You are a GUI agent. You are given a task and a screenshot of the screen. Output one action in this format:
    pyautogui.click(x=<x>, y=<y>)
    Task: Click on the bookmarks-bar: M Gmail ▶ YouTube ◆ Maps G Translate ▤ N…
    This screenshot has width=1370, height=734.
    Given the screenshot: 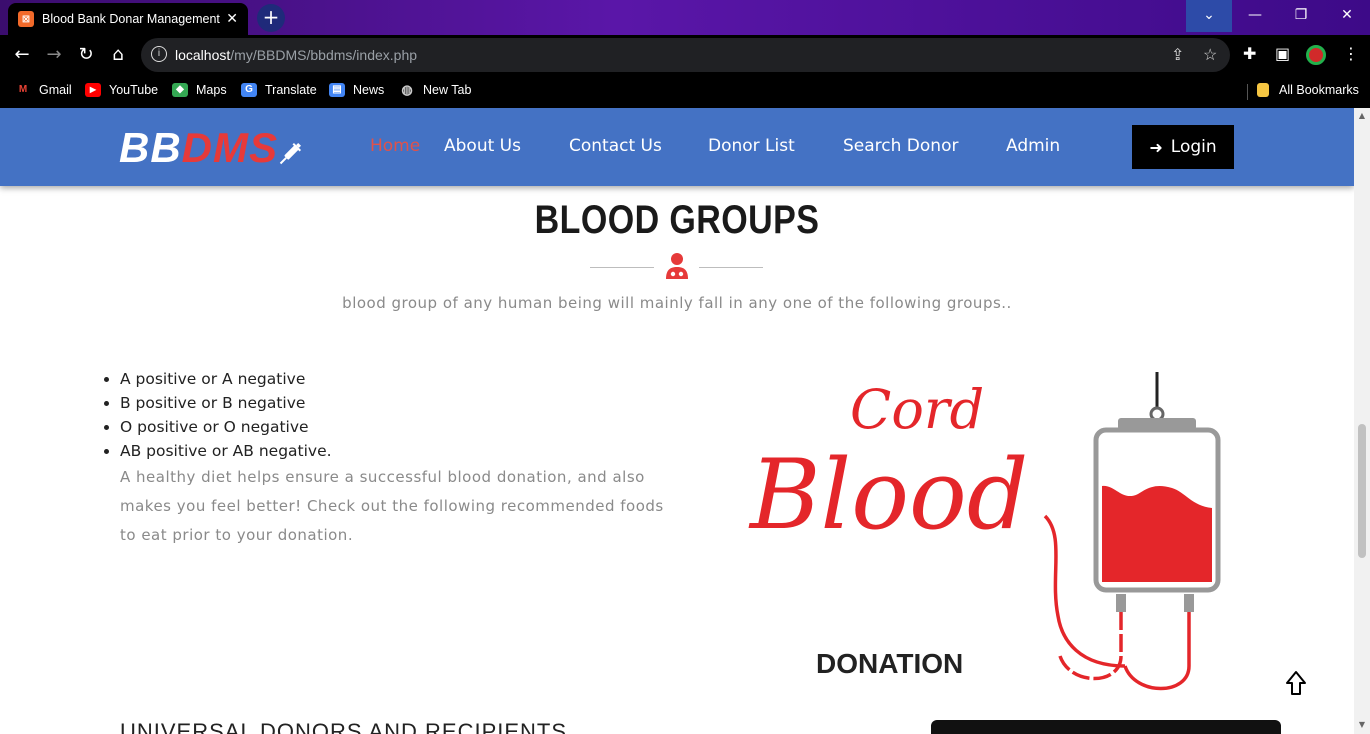 What is the action you would take?
    pyautogui.click(x=685, y=91)
    